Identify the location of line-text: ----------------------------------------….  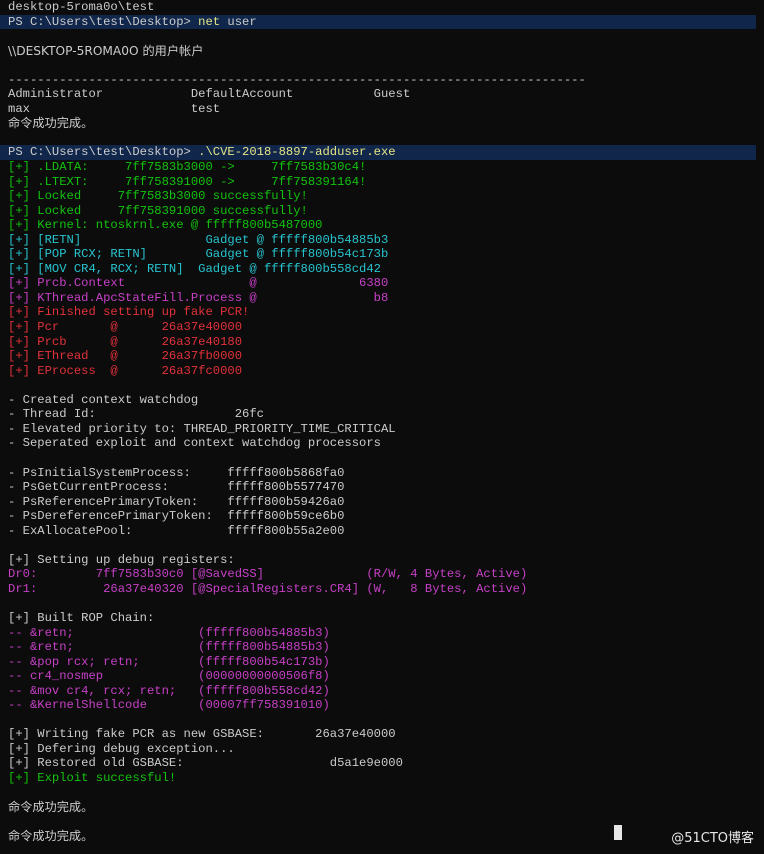
(297, 79).